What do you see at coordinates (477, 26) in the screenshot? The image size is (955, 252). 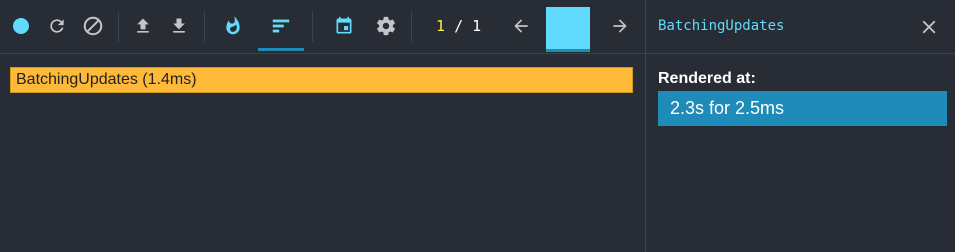 I see `commit-total: 1` at bounding box center [477, 26].